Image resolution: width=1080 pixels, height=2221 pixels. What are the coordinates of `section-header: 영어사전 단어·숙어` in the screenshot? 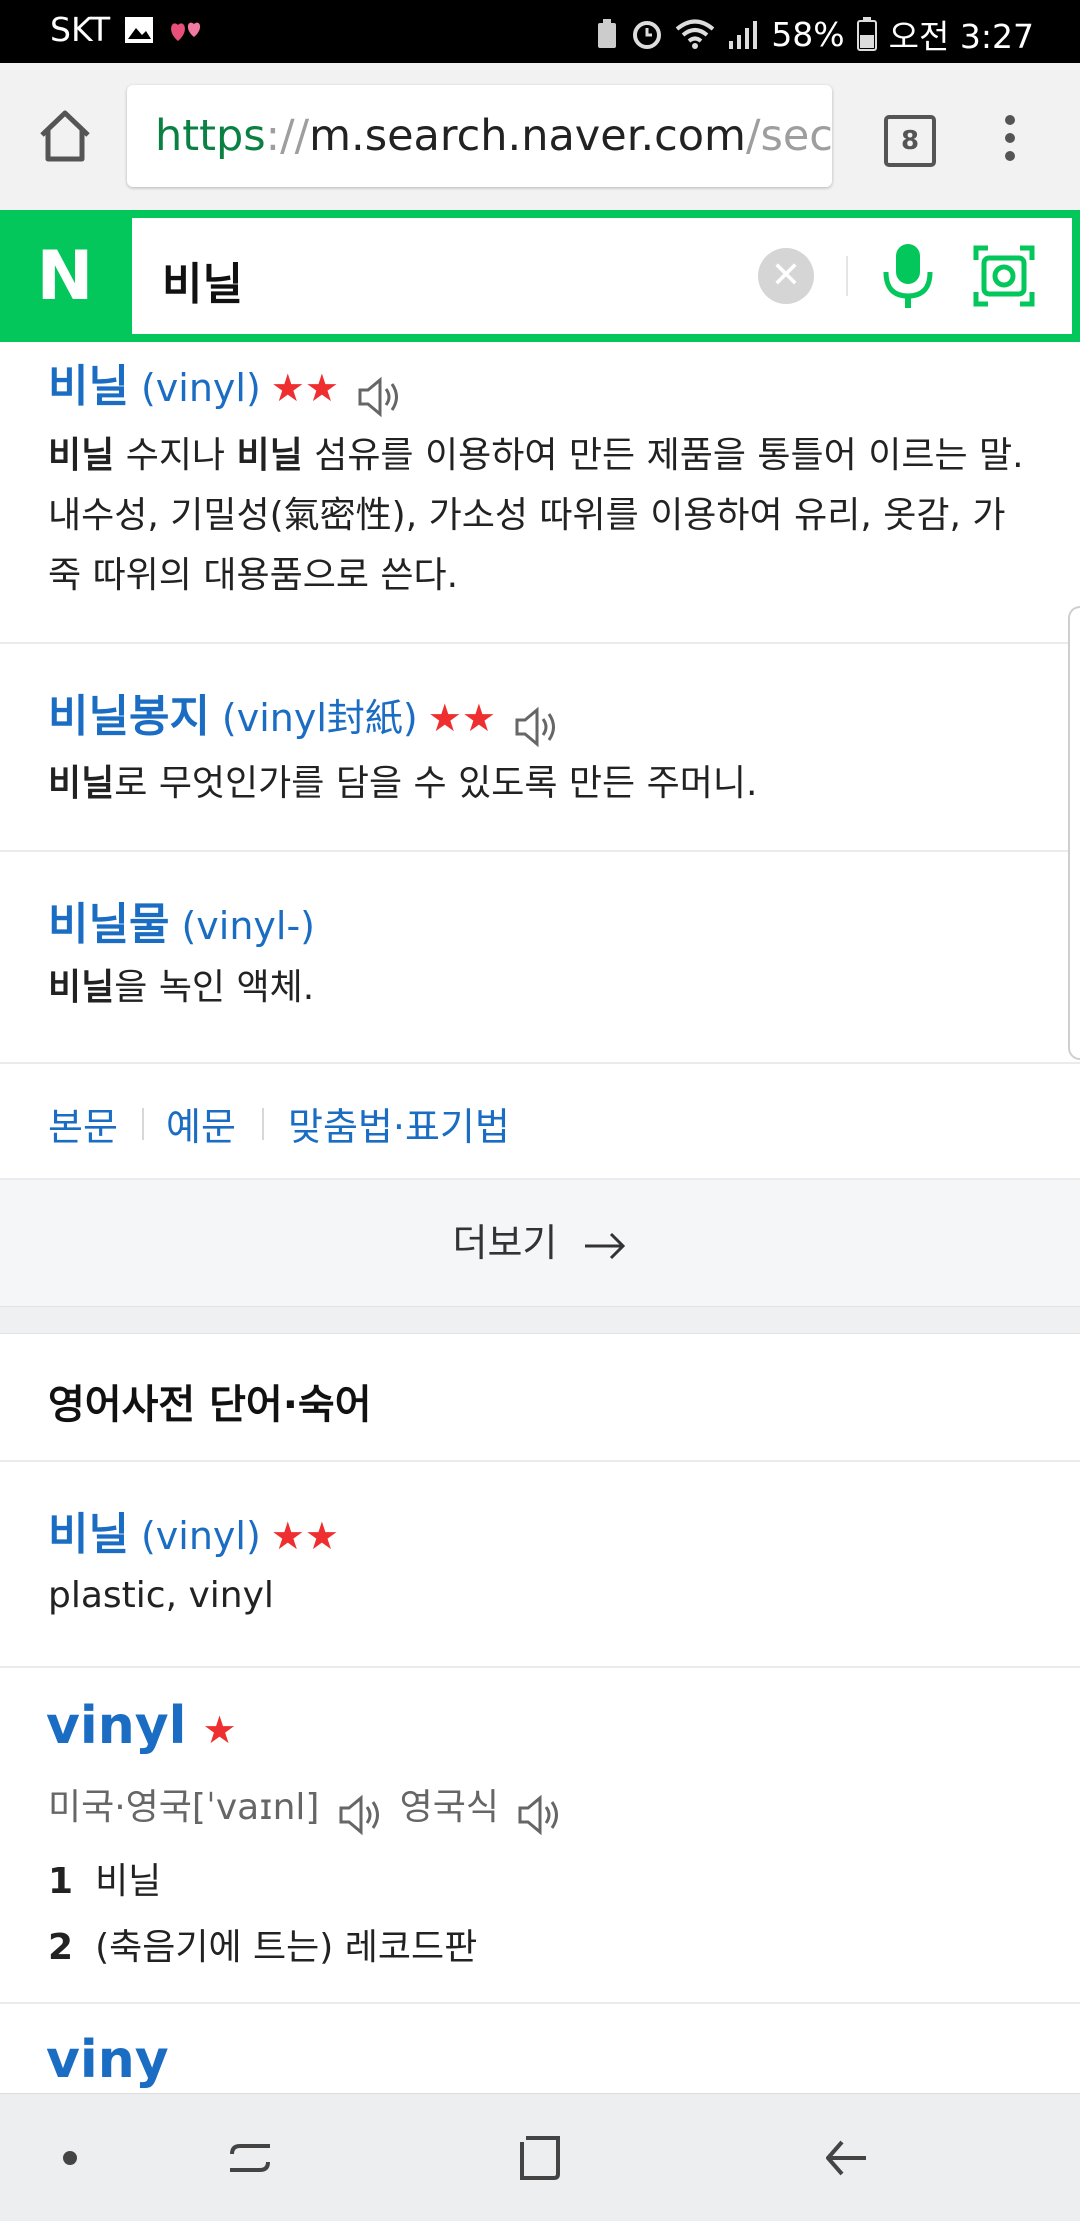 It's located at (540, 1398).